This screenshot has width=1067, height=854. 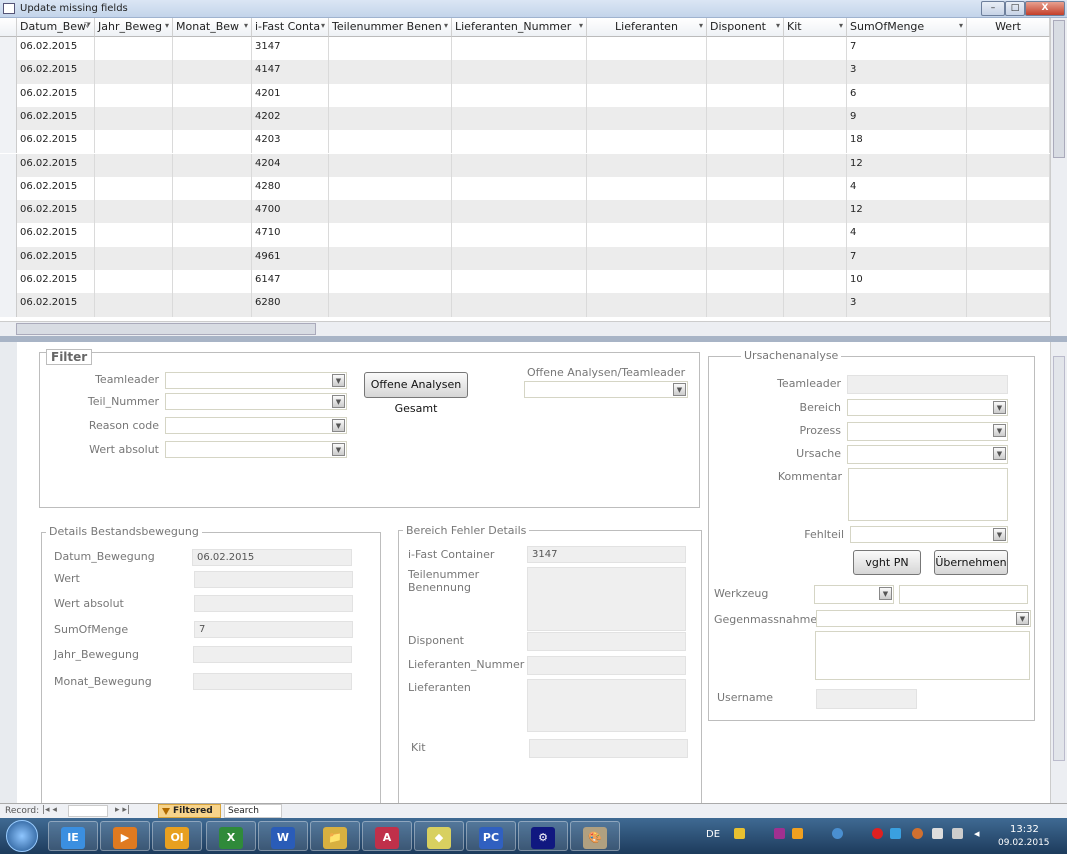 What do you see at coordinates (606, 641) in the screenshot?
I see `disponent-field` at bounding box center [606, 641].